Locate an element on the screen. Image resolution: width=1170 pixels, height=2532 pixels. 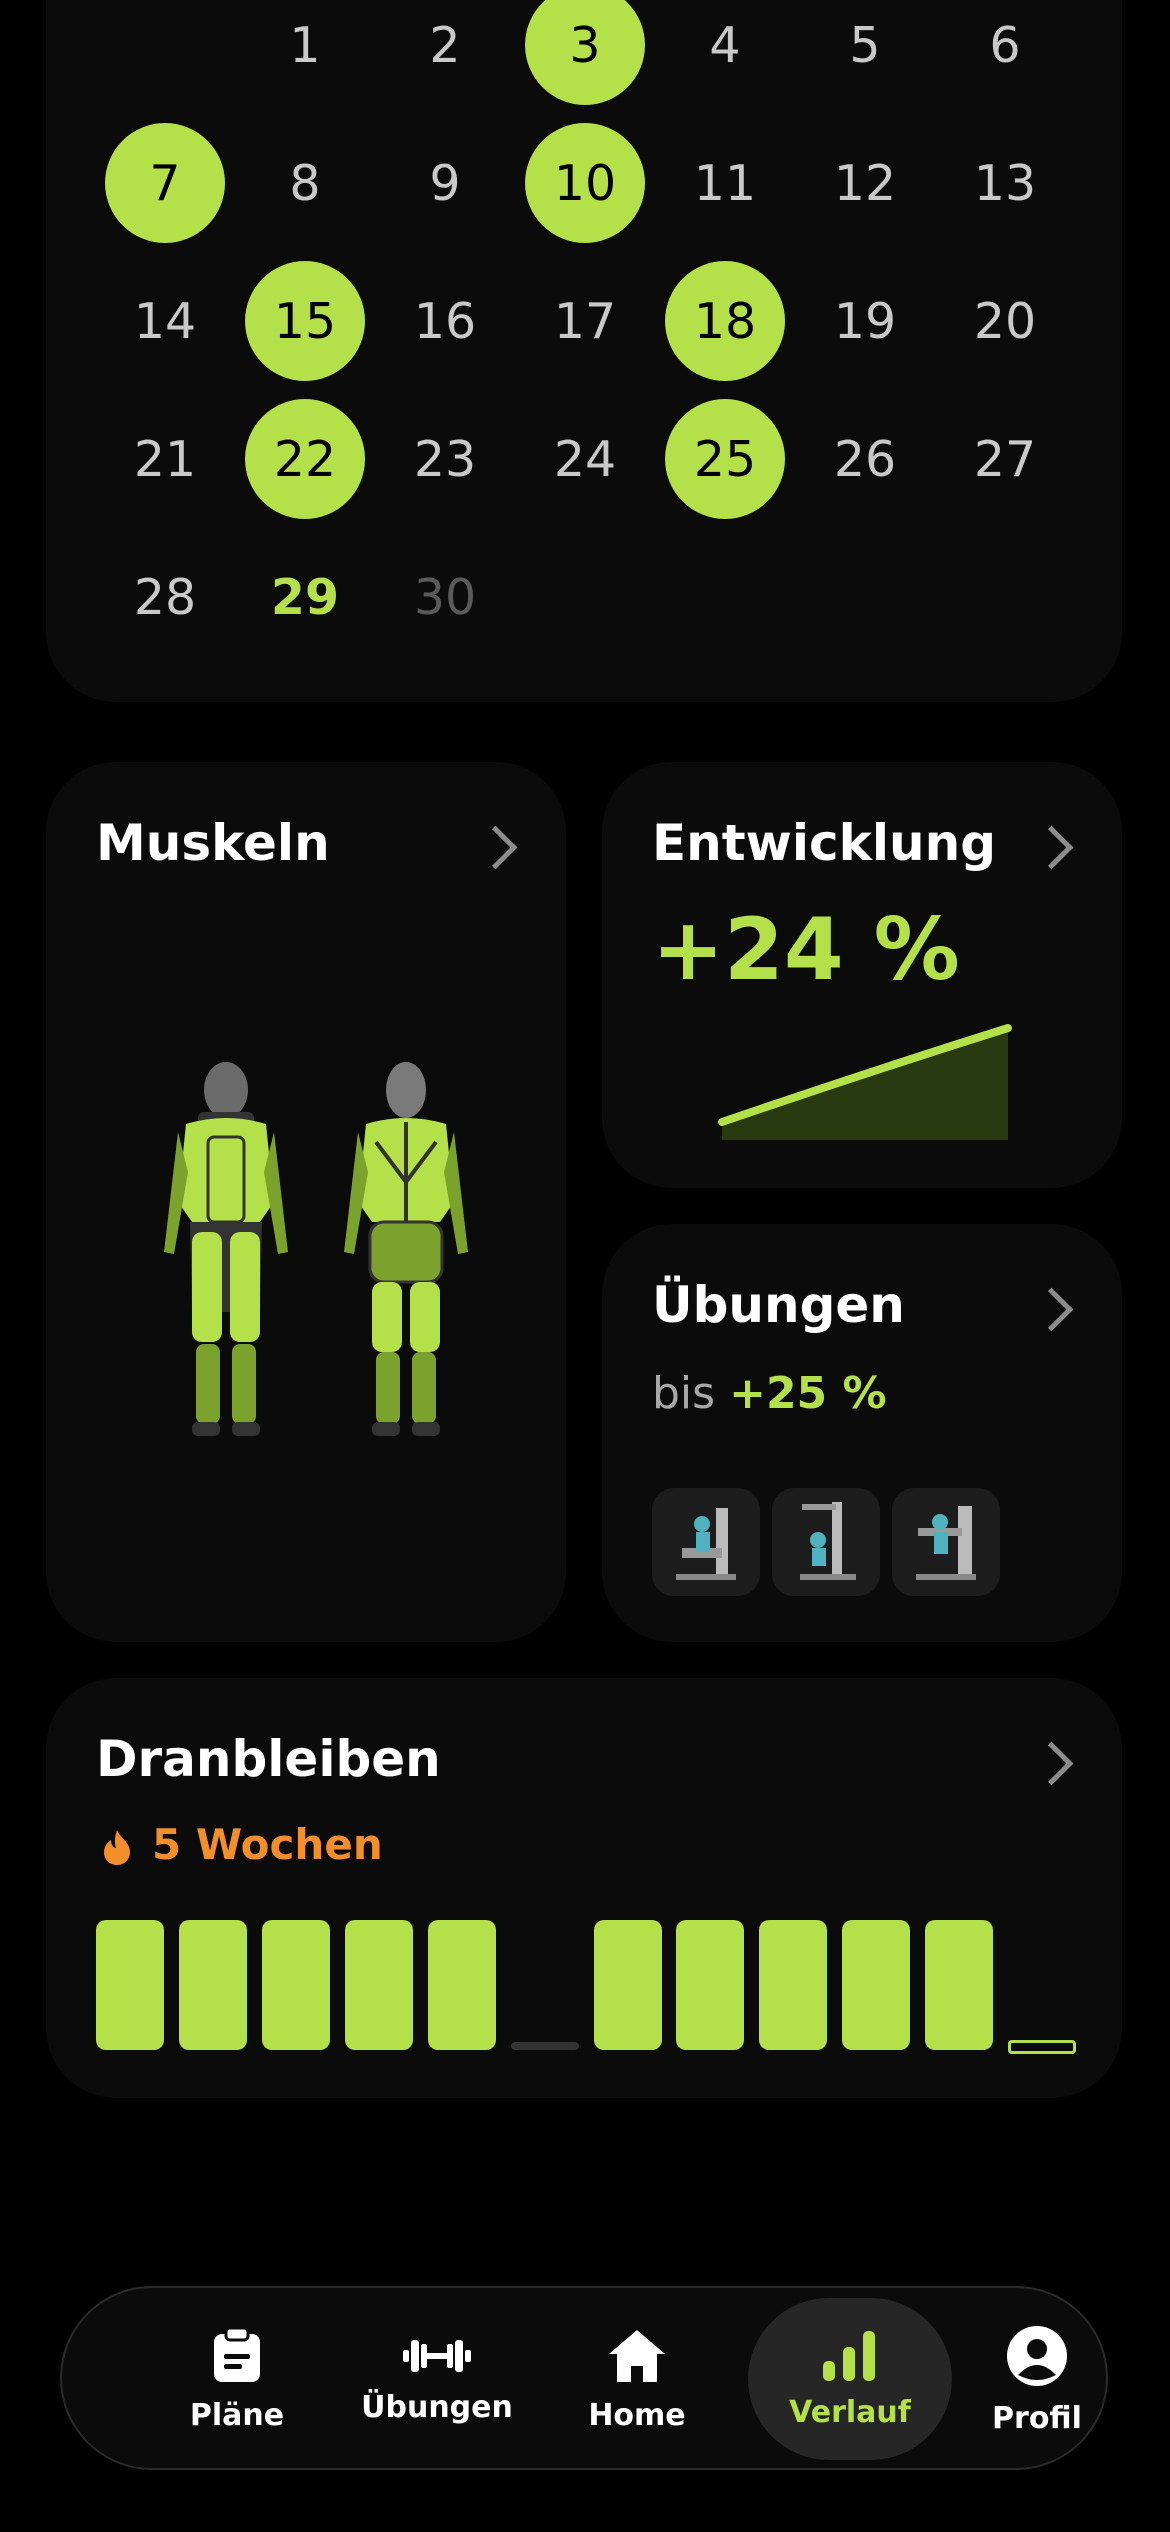
nav-profile: Profil is located at coordinates (1037, 2380).